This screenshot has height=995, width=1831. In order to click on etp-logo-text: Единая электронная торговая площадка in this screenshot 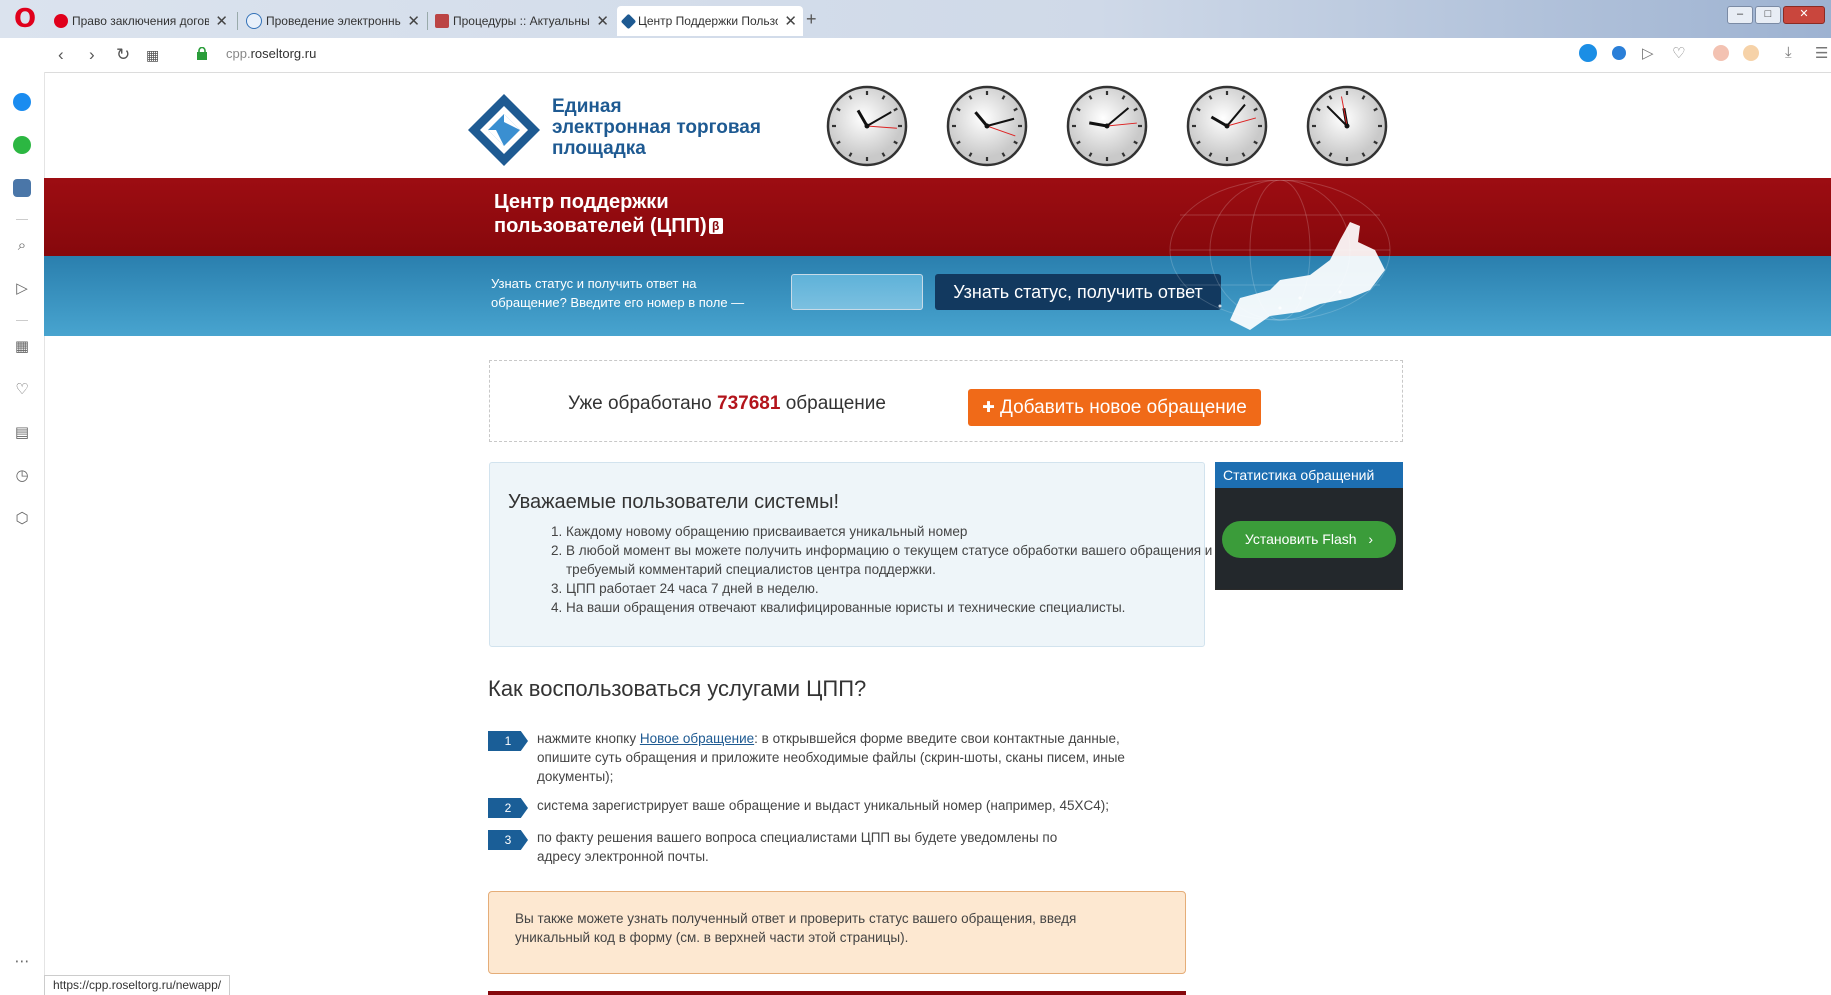, I will do `click(656, 127)`.